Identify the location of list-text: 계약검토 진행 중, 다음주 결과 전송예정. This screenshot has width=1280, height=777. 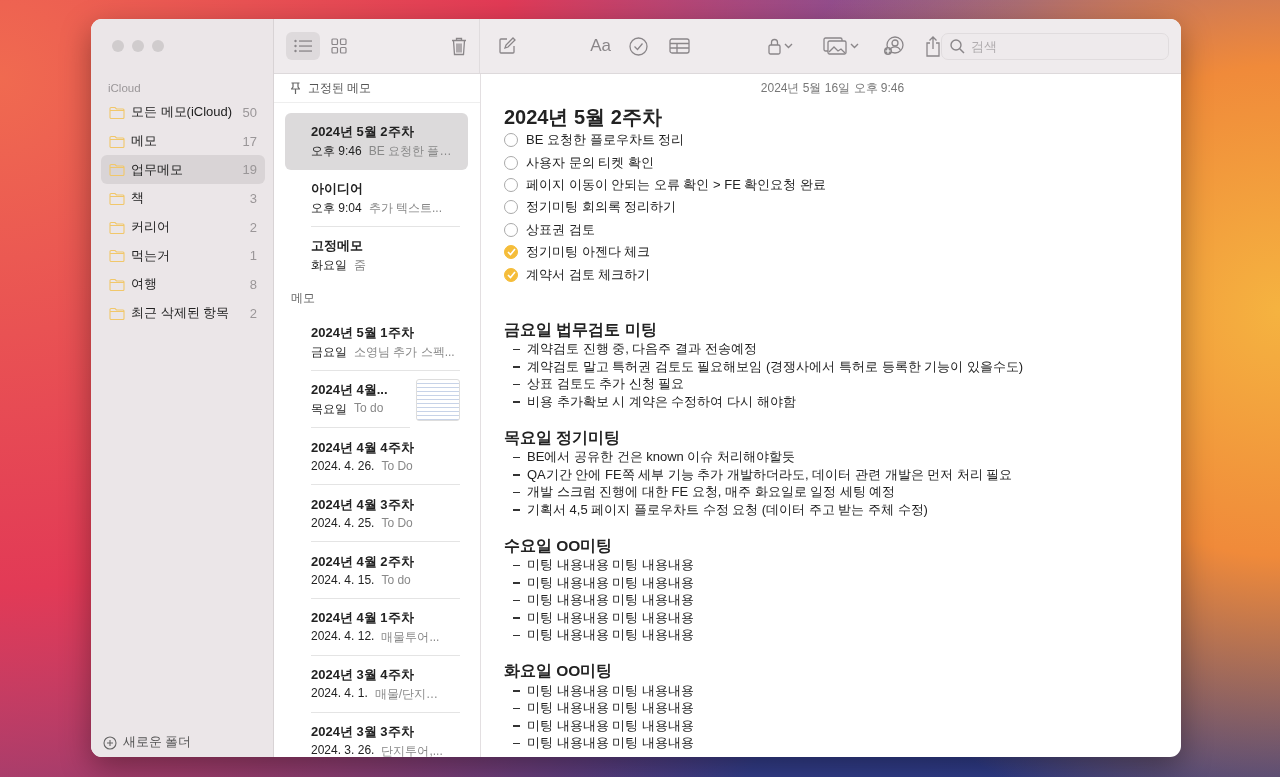
(642, 349).